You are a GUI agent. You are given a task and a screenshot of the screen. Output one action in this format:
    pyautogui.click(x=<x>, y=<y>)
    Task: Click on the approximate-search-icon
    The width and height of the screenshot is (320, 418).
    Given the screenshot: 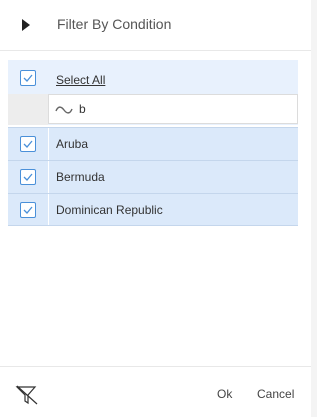 What is the action you would take?
    pyautogui.click(x=64, y=112)
    